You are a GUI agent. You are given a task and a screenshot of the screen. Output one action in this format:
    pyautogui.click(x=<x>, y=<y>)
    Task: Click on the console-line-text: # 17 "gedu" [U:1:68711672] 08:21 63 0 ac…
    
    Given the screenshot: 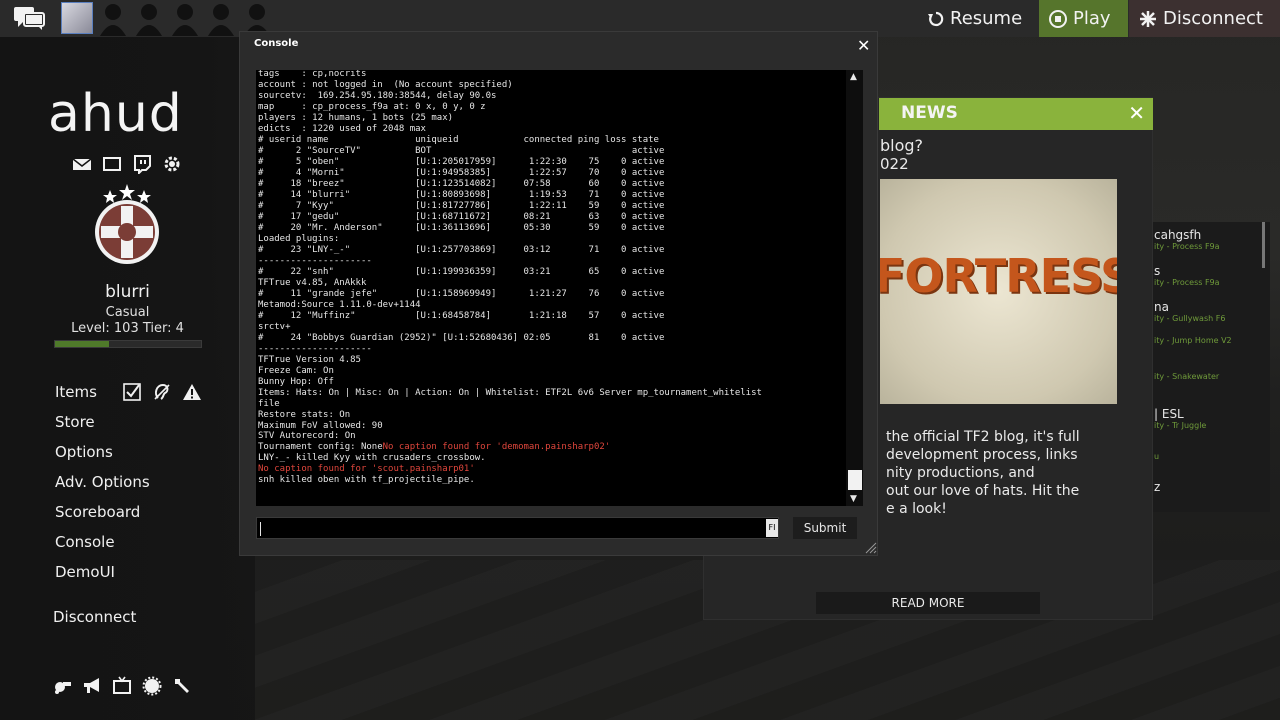 What is the action you would take?
    pyautogui.click(x=461, y=216)
    